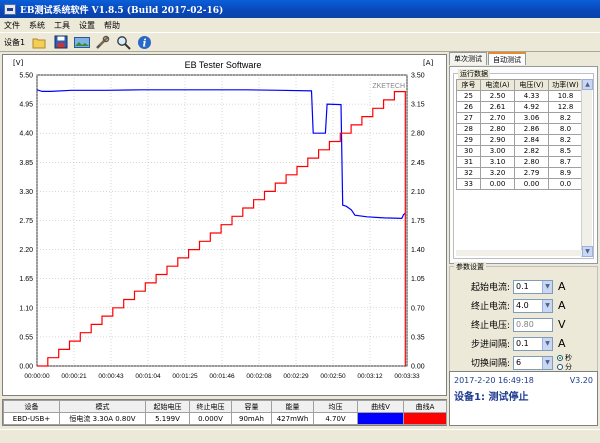  I want to click on run-data-row: 33 0.00 0.00 0.0, so click(519, 184).